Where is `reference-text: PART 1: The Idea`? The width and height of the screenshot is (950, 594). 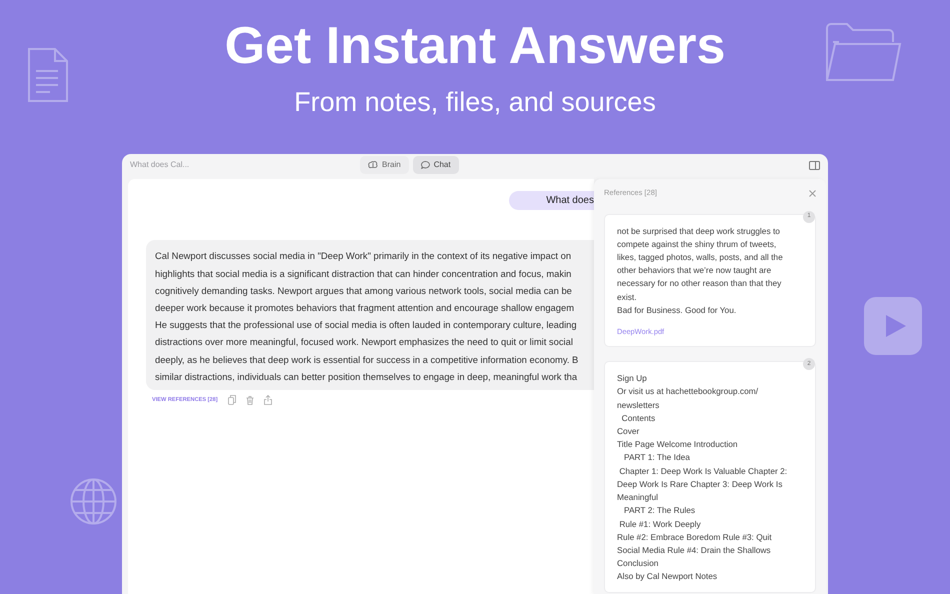
reference-text: PART 1: The Idea is located at coordinates (656, 457).